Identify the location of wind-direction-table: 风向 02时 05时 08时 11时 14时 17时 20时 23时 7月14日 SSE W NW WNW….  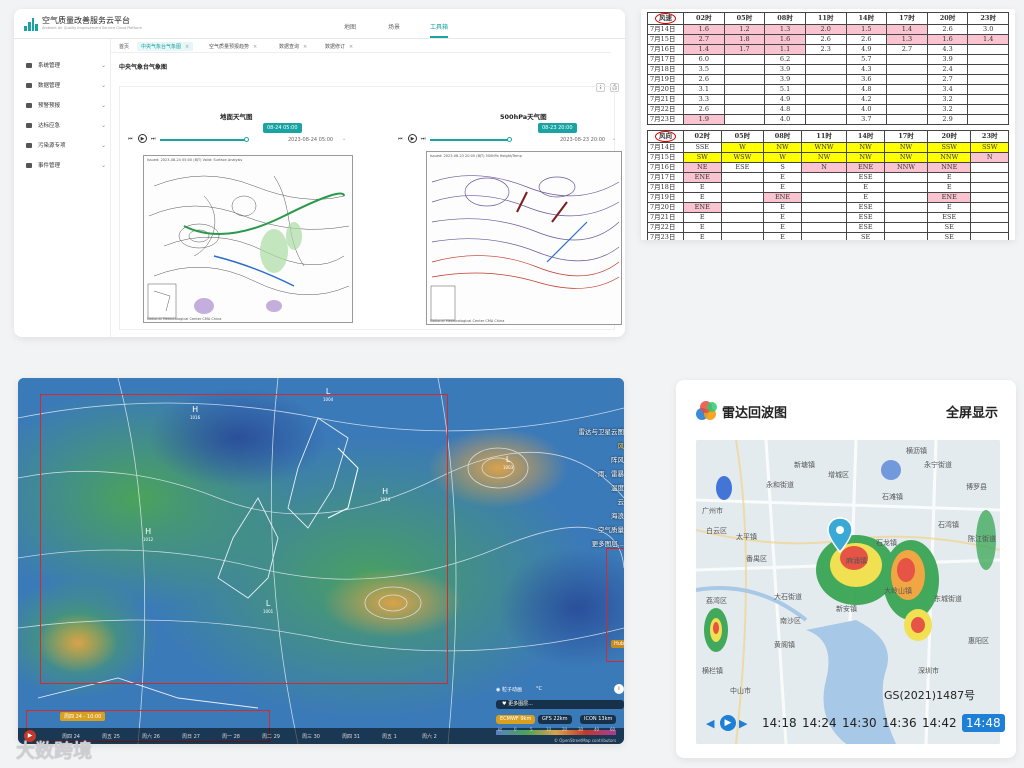
(828, 185).